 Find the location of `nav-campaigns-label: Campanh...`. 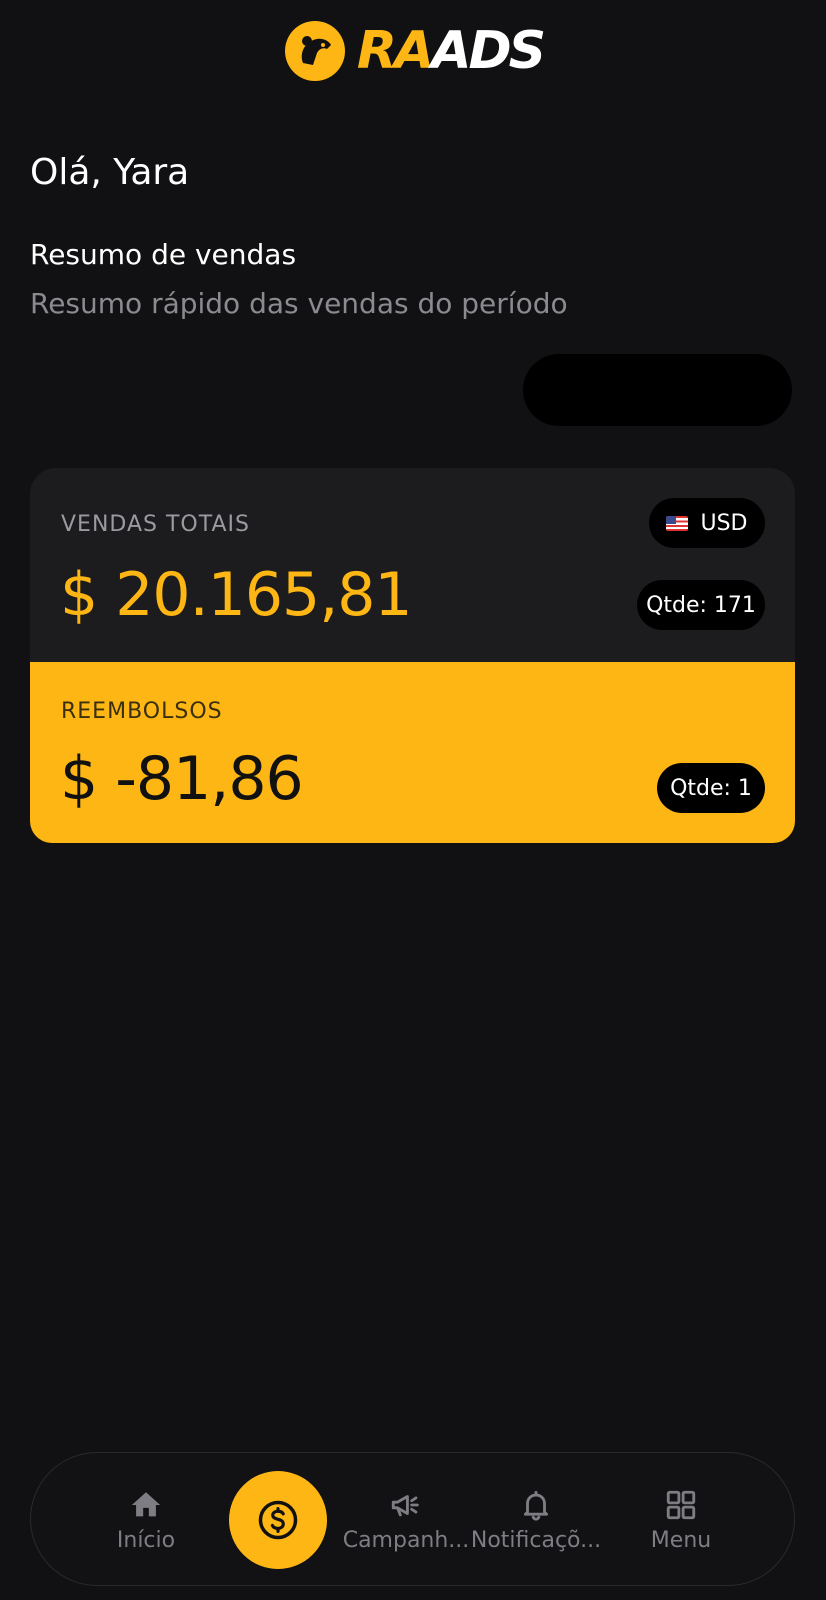

nav-campaigns-label: Campanh... is located at coordinates (406, 1540).